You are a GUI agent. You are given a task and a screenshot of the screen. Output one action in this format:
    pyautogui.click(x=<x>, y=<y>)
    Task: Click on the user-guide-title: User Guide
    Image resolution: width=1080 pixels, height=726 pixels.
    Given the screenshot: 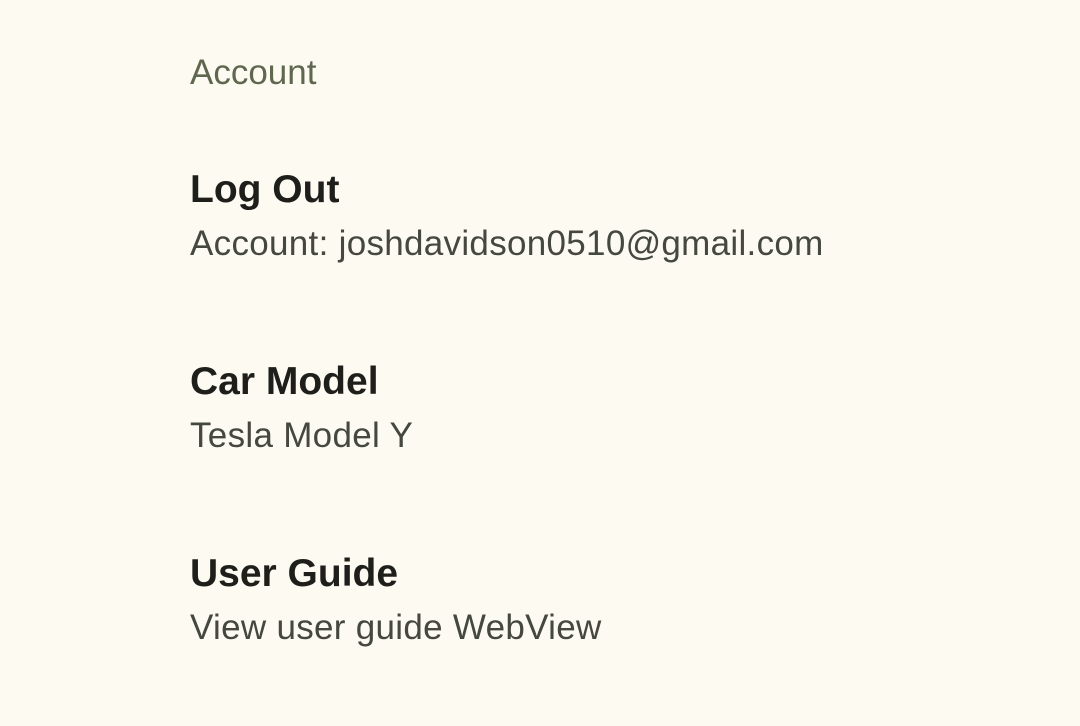 What is the action you would take?
    pyautogui.click(x=294, y=573)
    